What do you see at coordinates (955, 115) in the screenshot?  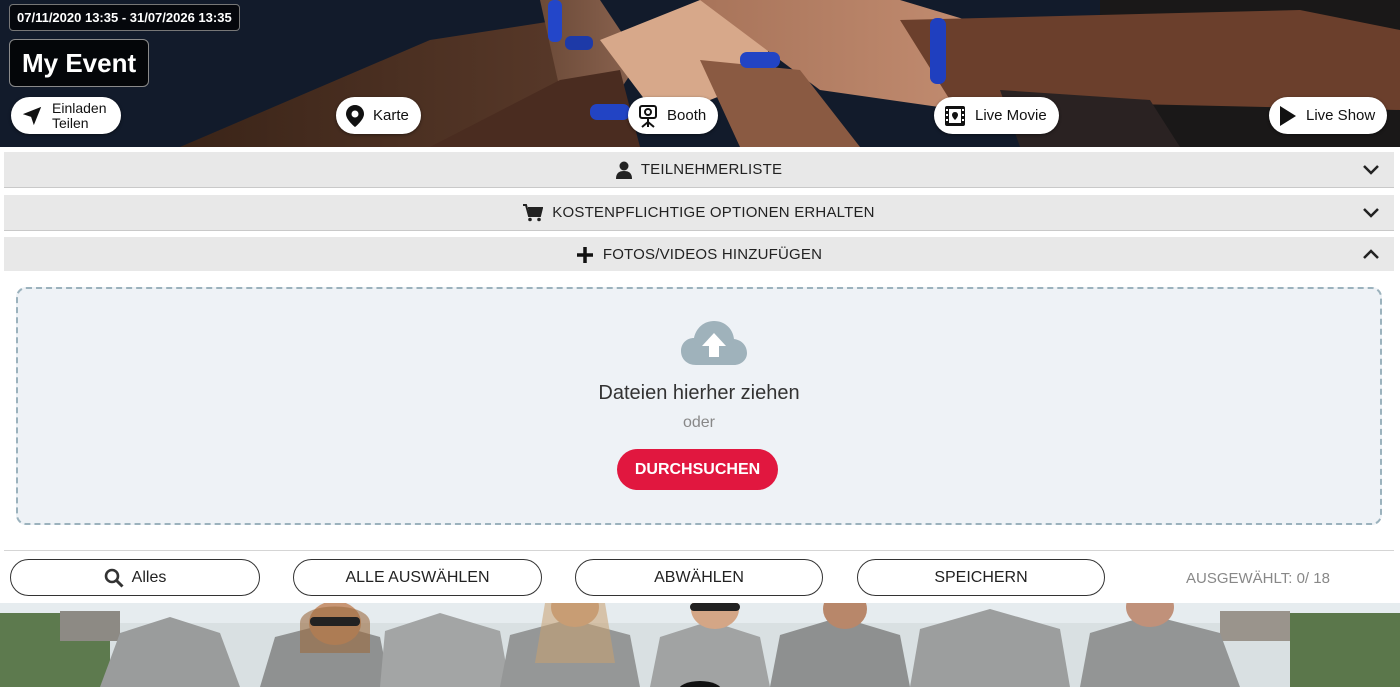 I see `film-icon` at bounding box center [955, 115].